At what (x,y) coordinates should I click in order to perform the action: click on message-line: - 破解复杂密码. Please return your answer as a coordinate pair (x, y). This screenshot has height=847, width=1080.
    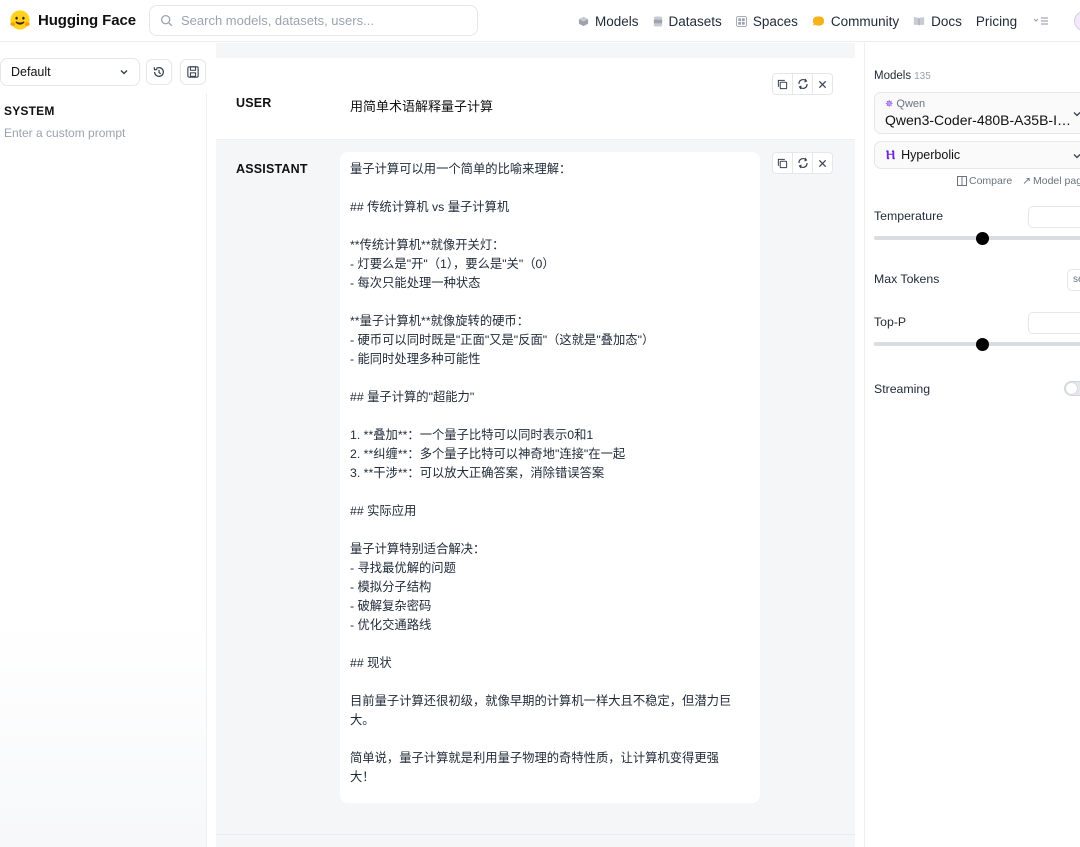
    Looking at the image, I should click on (391, 606).